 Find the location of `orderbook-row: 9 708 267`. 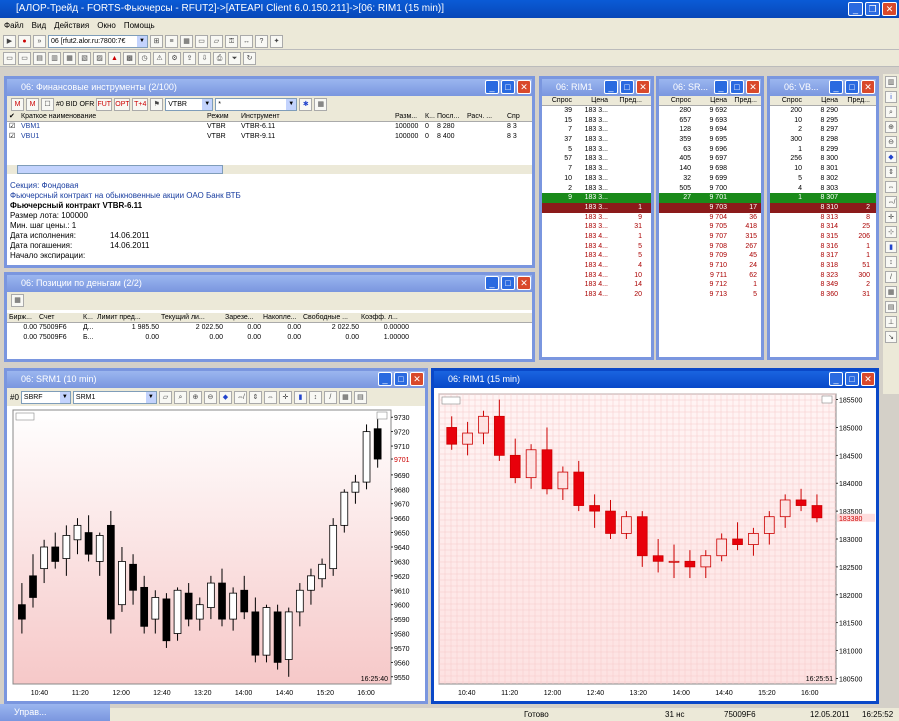

orderbook-row: 9 708 267 is located at coordinates (710, 247).